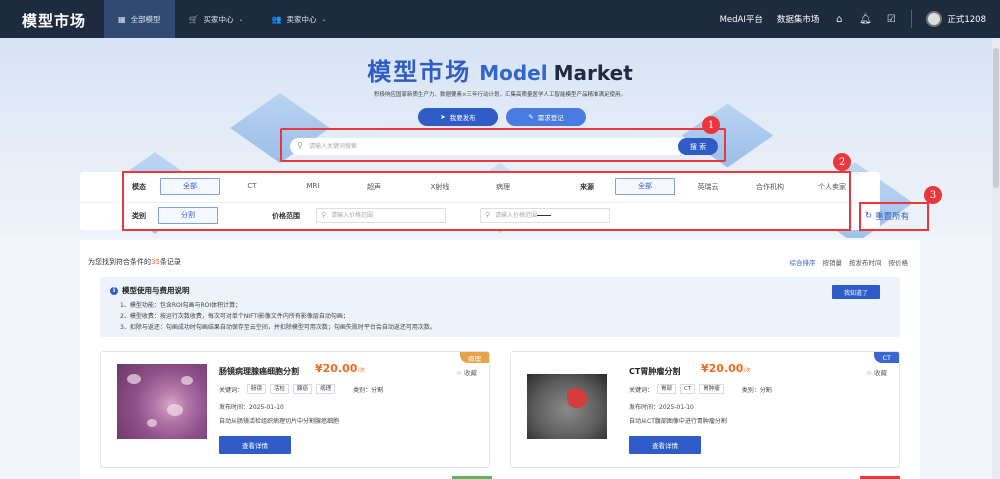 Image resolution: width=1000 pixels, height=479 pixels. I want to click on user-icon: 👥, so click(276, 19).